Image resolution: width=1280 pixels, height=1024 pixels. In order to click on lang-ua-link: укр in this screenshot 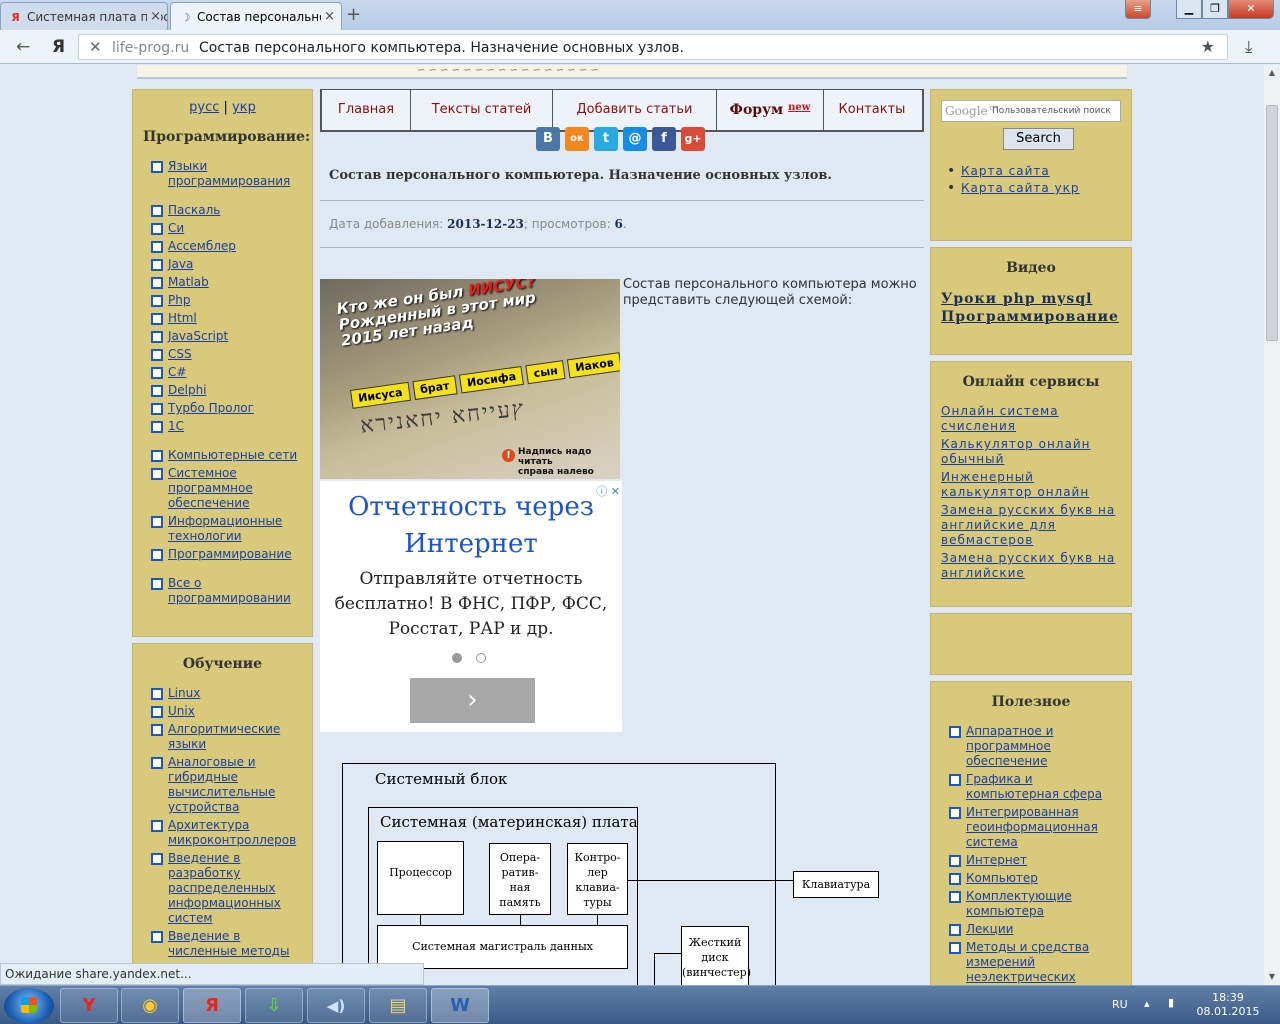, I will do `click(244, 107)`.